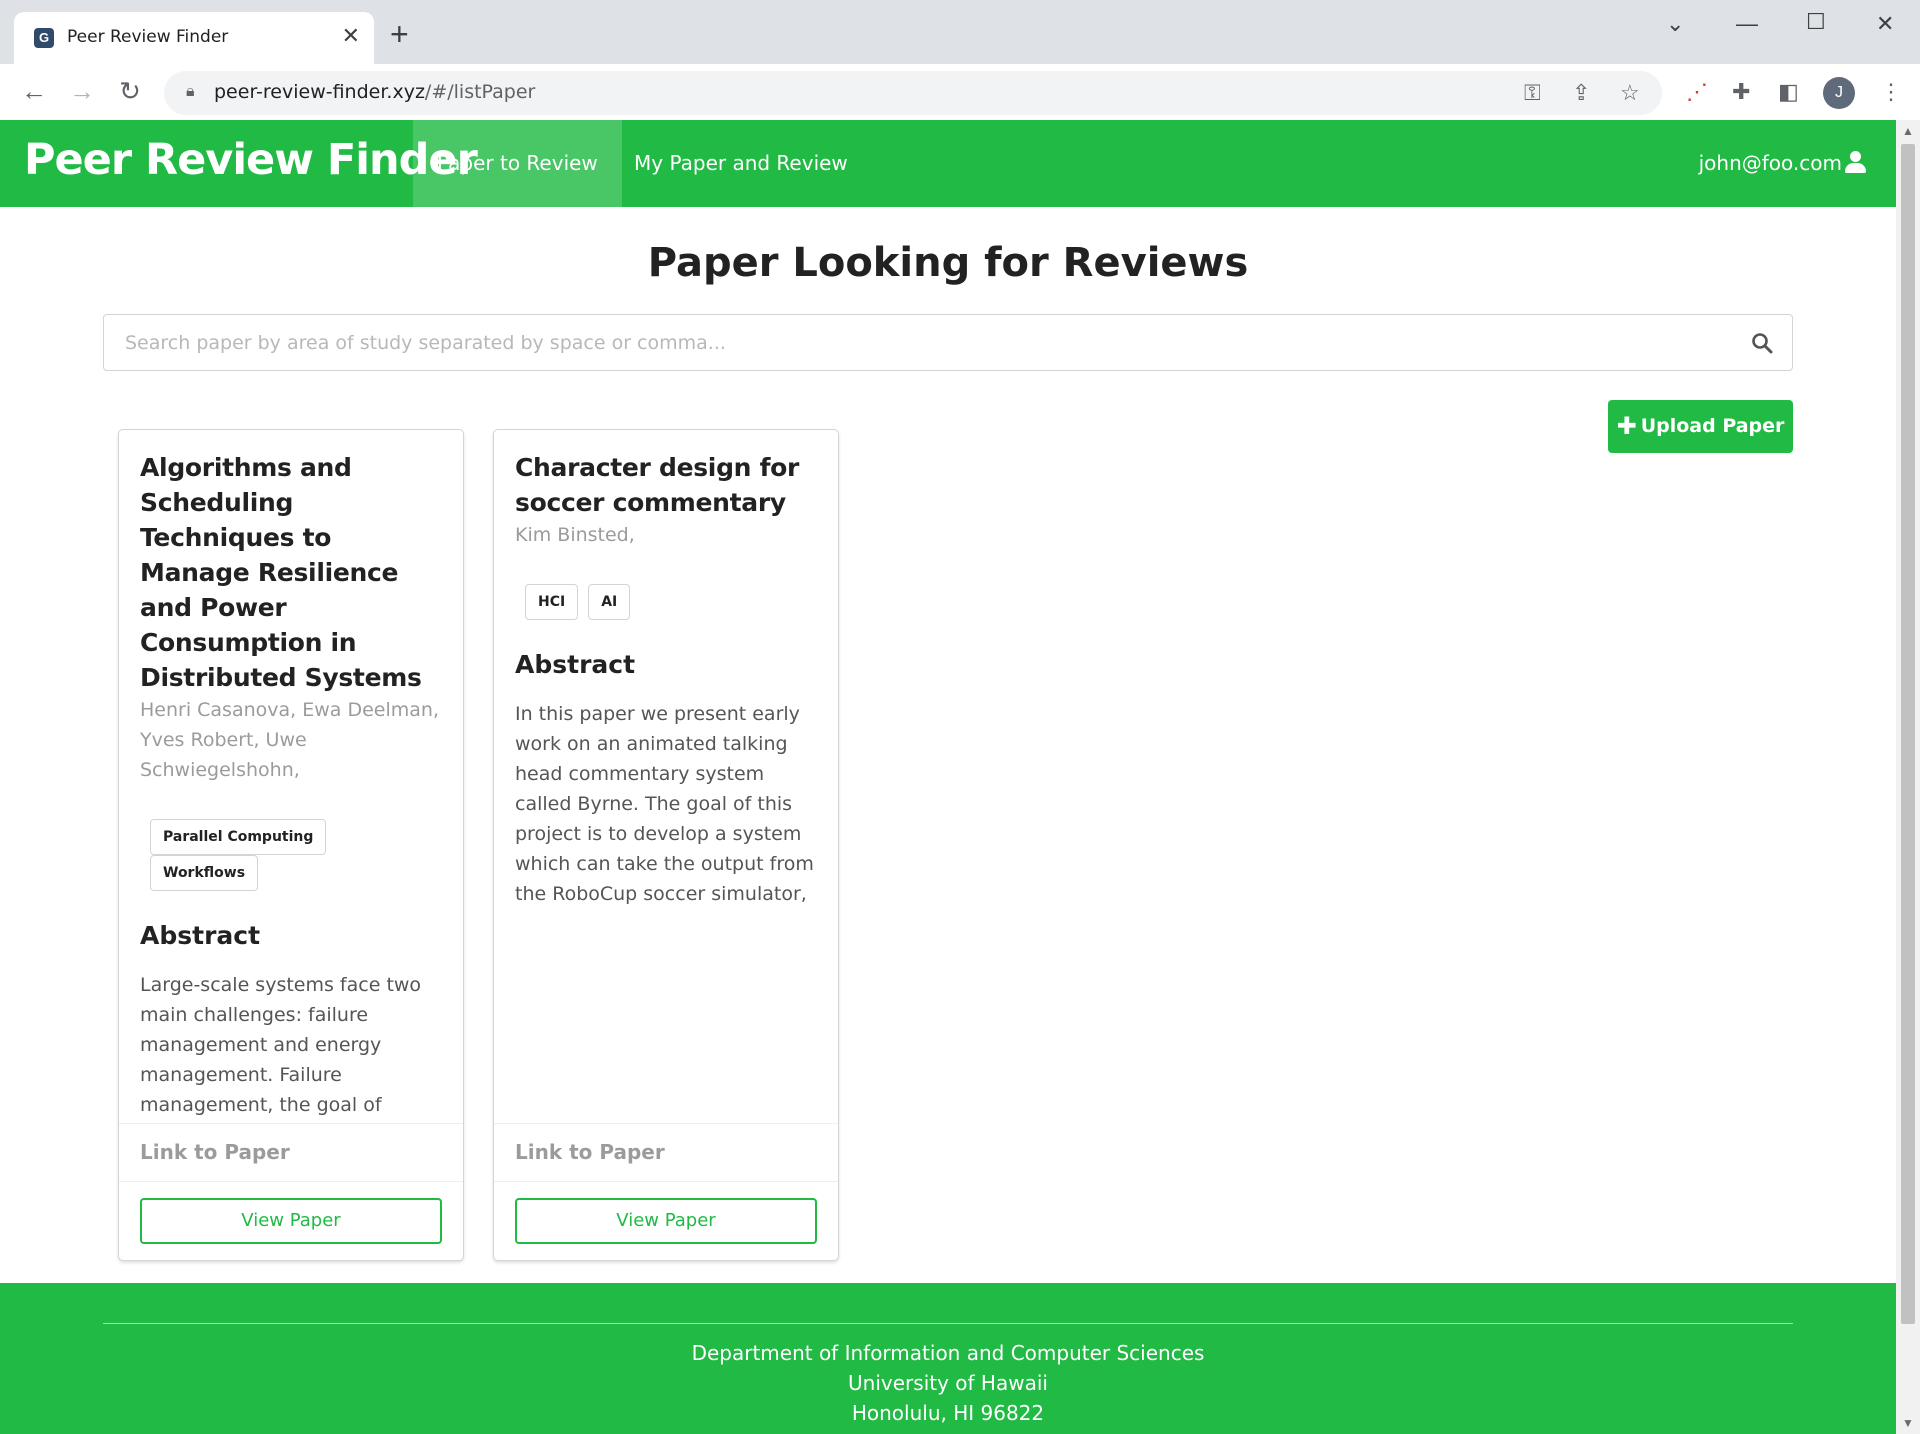 Image resolution: width=1920 pixels, height=1434 pixels. Describe the element at coordinates (1839, 93) in the screenshot. I see `profile-avatar: J` at that location.